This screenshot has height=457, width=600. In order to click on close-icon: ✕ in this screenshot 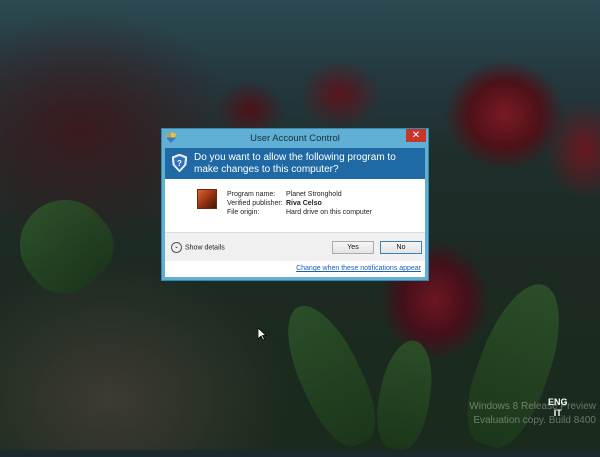, I will do `click(416, 135)`.